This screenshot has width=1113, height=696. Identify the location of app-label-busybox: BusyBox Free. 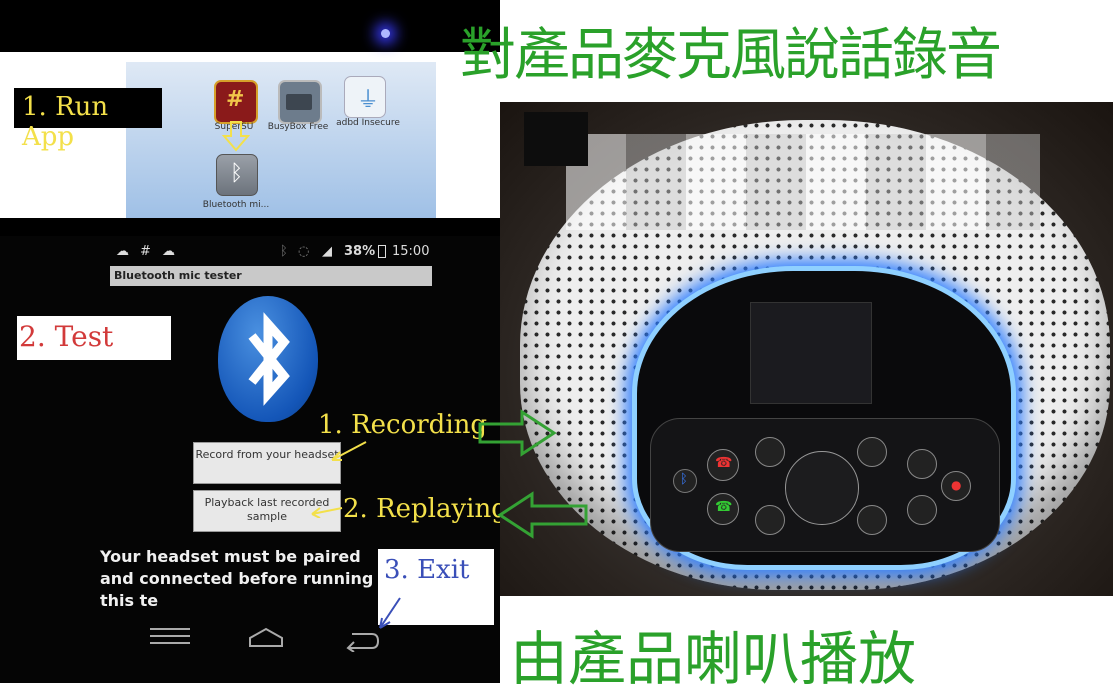
(298, 127).